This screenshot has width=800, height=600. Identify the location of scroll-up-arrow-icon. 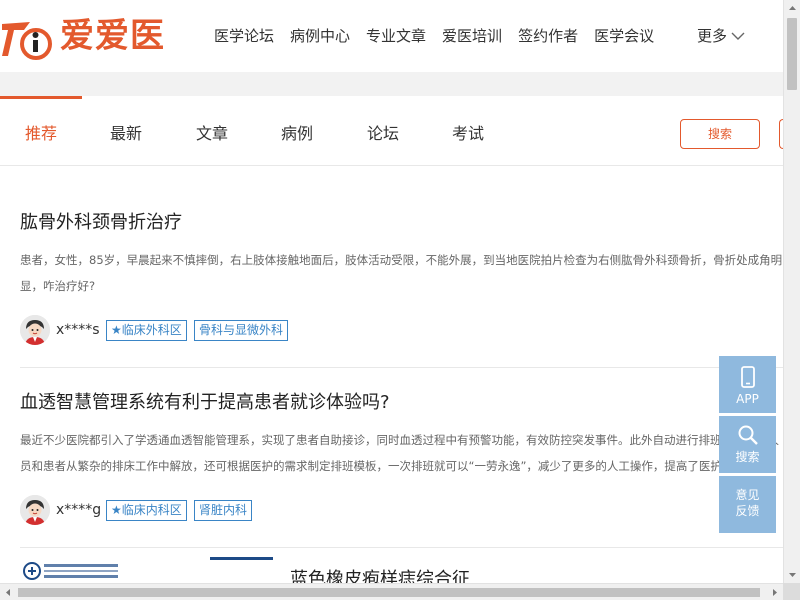
(792, 8).